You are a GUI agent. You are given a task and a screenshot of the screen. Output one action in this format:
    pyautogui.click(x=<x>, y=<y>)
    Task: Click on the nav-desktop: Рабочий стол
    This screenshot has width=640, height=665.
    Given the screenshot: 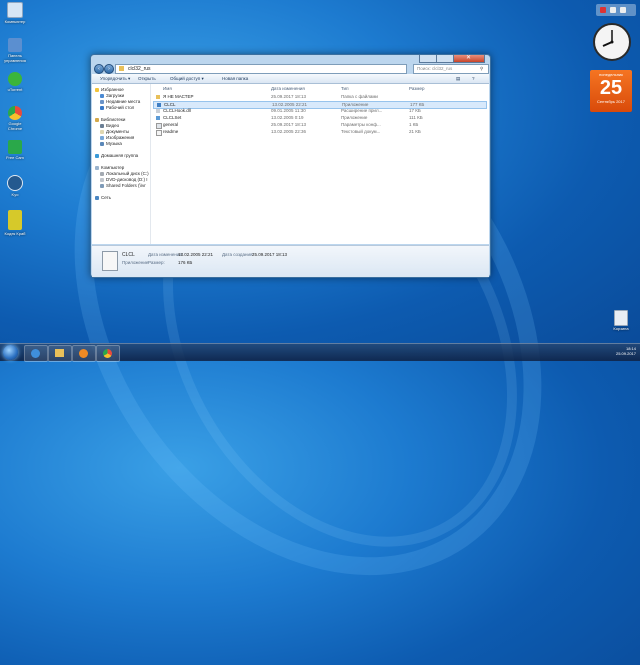 What is the action you would take?
    pyautogui.click(x=117, y=107)
    